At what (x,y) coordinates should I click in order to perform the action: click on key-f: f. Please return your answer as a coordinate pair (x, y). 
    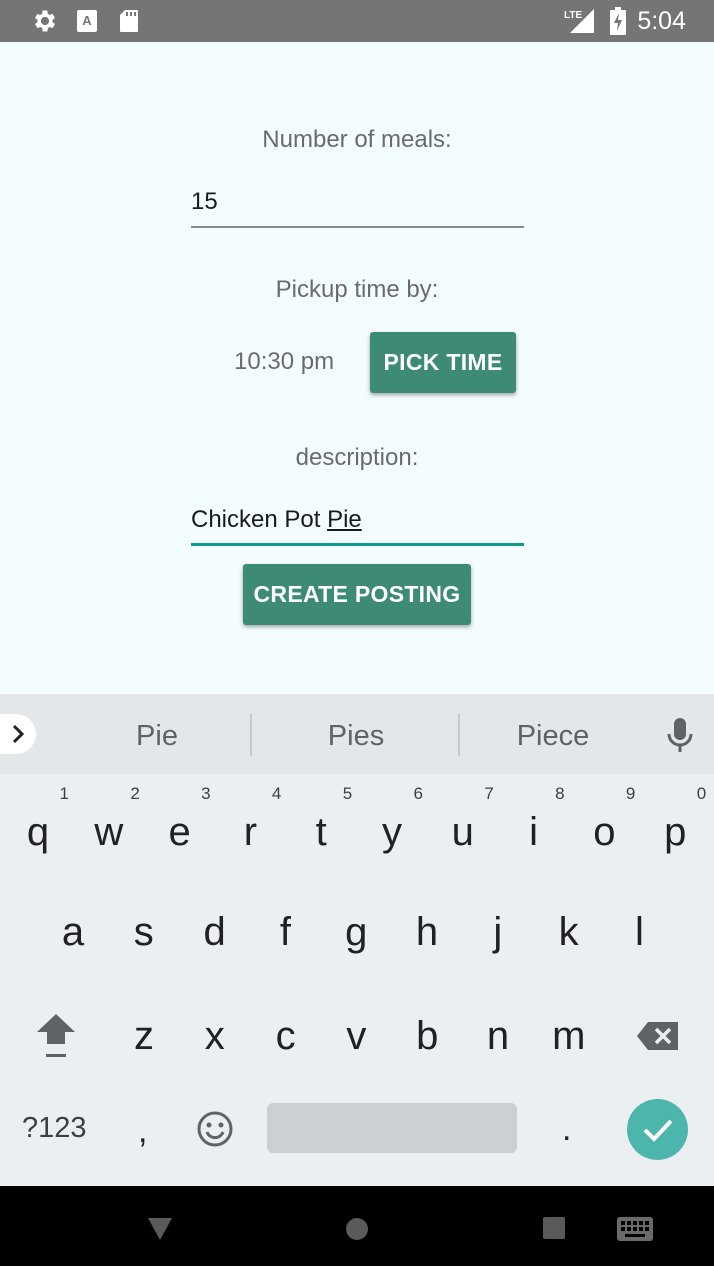
    Looking at the image, I should click on (285, 930).